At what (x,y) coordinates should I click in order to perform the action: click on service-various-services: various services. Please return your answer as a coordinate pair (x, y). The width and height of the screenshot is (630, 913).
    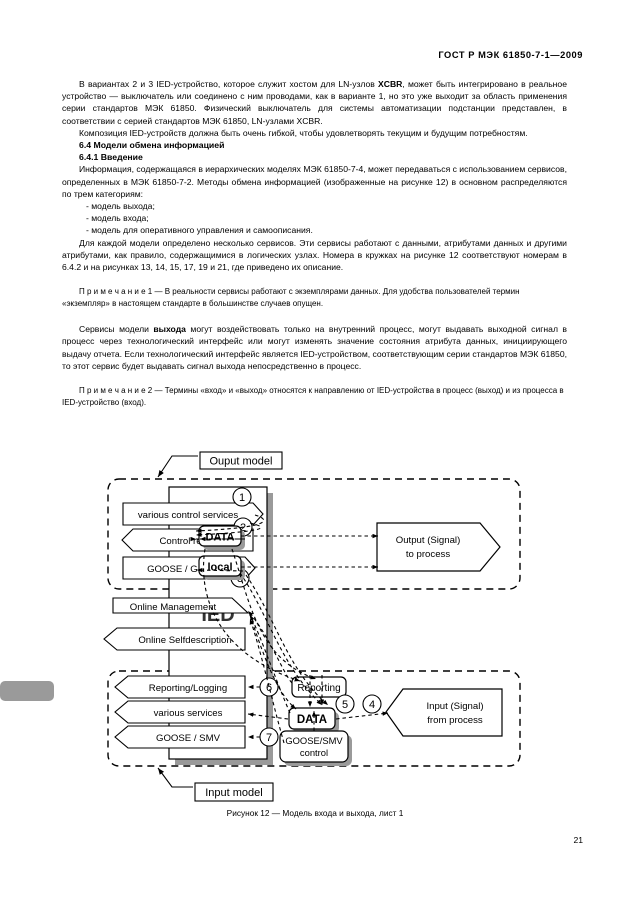
    Looking at the image, I should click on (180, 712).